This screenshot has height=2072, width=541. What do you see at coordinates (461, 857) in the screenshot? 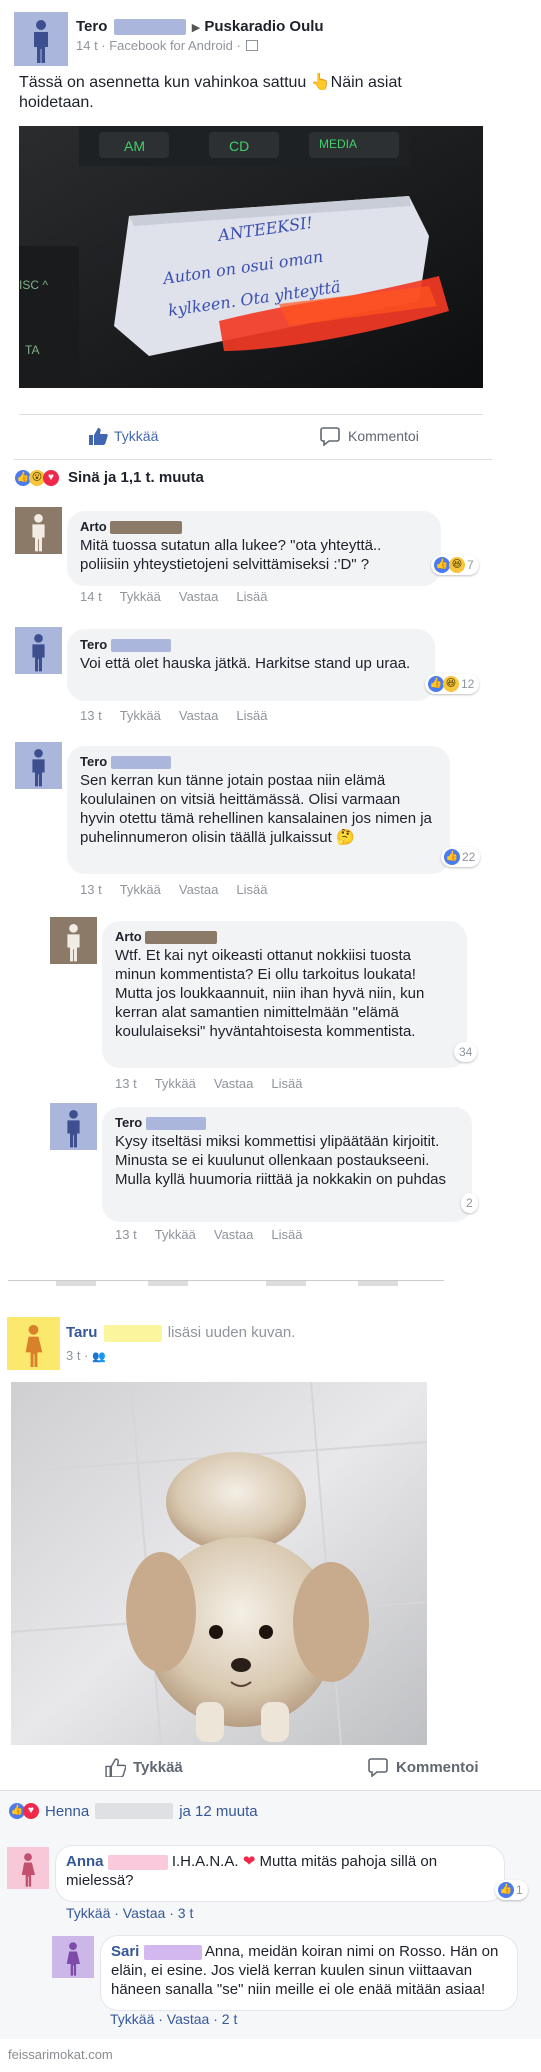
I see `comment-reactions: 👍 22` at bounding box center [461, 857].